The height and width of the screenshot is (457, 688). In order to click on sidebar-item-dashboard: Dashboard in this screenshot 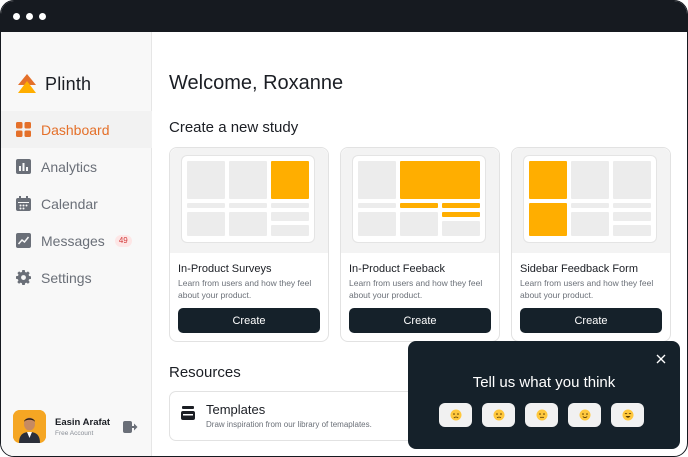, I will do `click(76, 129)`.